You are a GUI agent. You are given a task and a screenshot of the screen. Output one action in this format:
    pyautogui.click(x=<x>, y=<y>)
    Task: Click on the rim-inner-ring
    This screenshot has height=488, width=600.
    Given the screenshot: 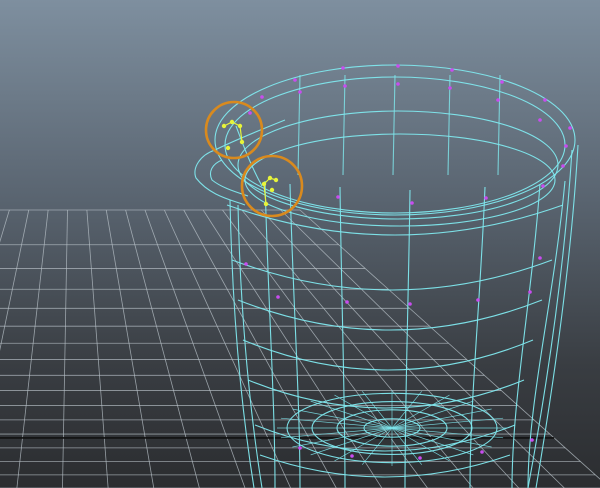 What is the action you would take?
    pyautogui.click(x=398, y=165)
    